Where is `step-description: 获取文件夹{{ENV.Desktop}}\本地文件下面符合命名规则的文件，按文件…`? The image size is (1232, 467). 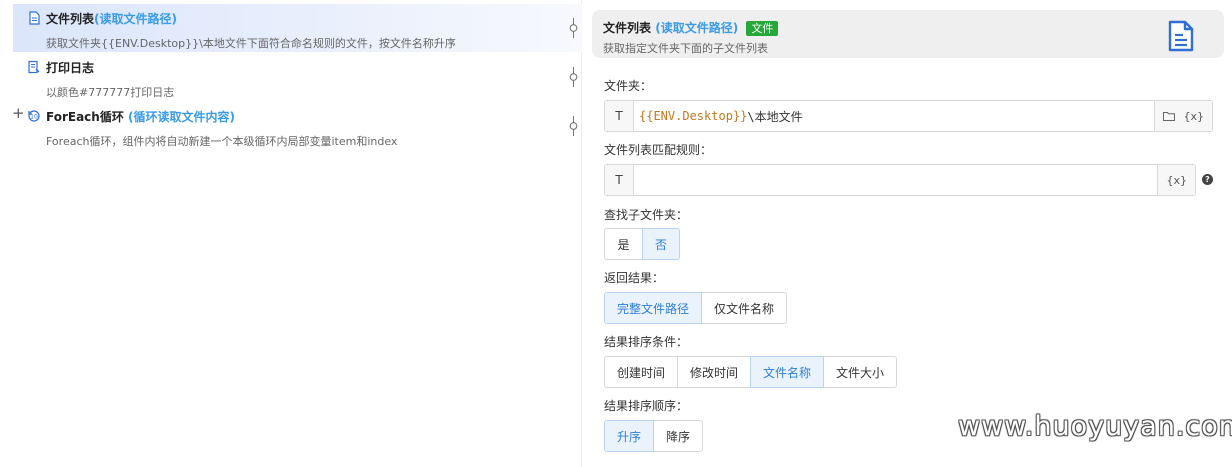
step-description: 获取文件夹{{ENV.Desktop}}\本地文件下面符合命名规则的文件，按文件… is located at coordinates (251, 43).